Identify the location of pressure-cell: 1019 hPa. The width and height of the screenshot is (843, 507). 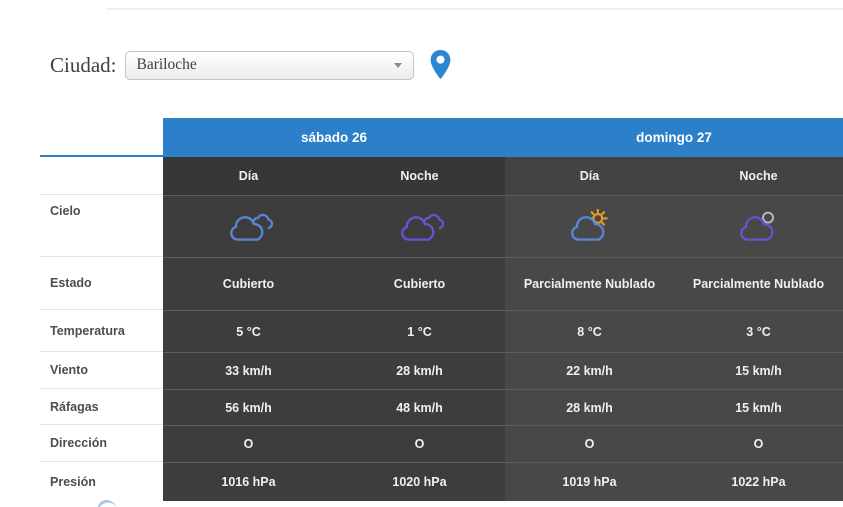
(589, 481).